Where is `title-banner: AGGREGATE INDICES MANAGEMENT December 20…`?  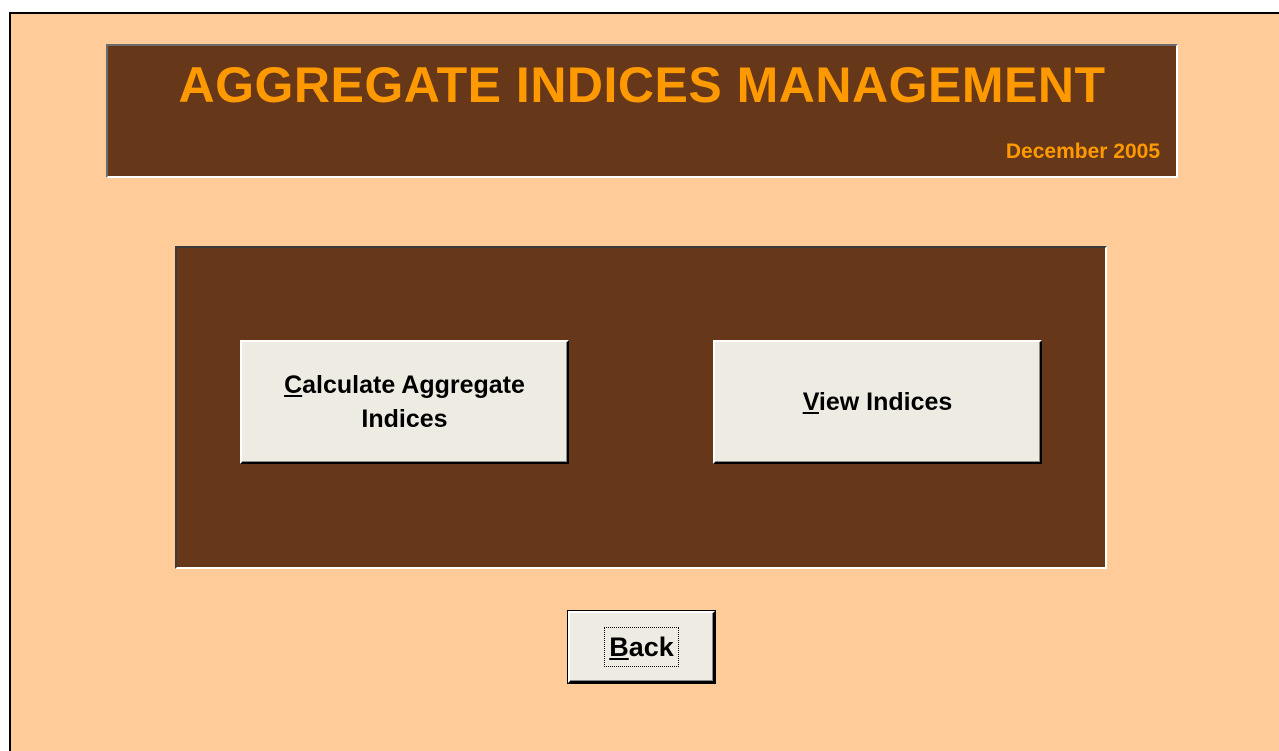
title-banner: AGGREGATE INDICES MANAGEMENT December 20… is located at coordinates (642, 111).